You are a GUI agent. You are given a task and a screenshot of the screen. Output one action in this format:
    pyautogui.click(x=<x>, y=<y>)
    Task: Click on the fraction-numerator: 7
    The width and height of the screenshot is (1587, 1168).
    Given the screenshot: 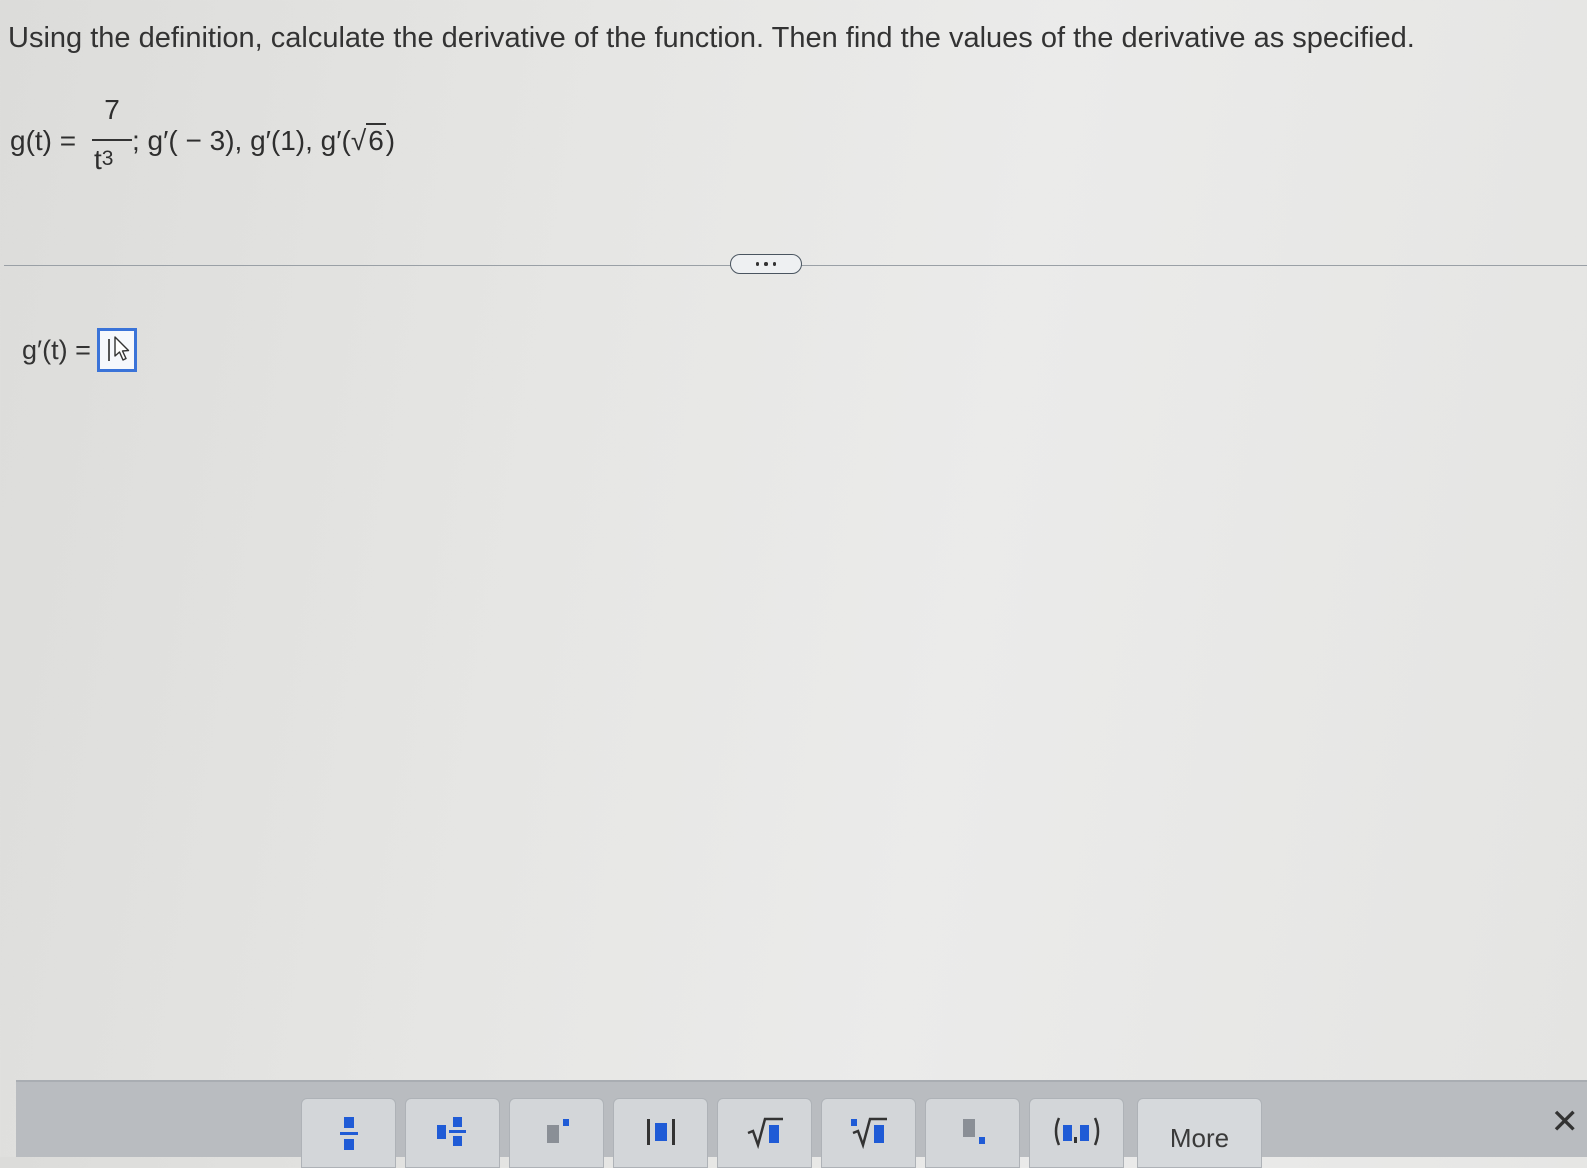 What is the action you would take?
    pyautogui.click(x=112, y=109)
    